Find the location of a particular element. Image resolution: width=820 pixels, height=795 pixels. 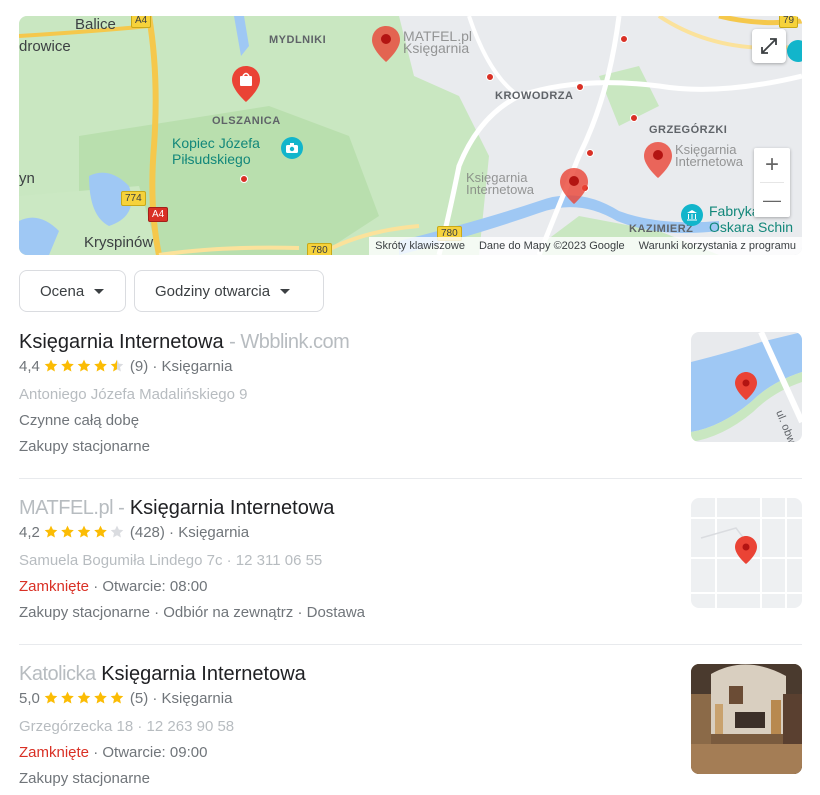

expand-map-button is located at coordinates (769, 46).